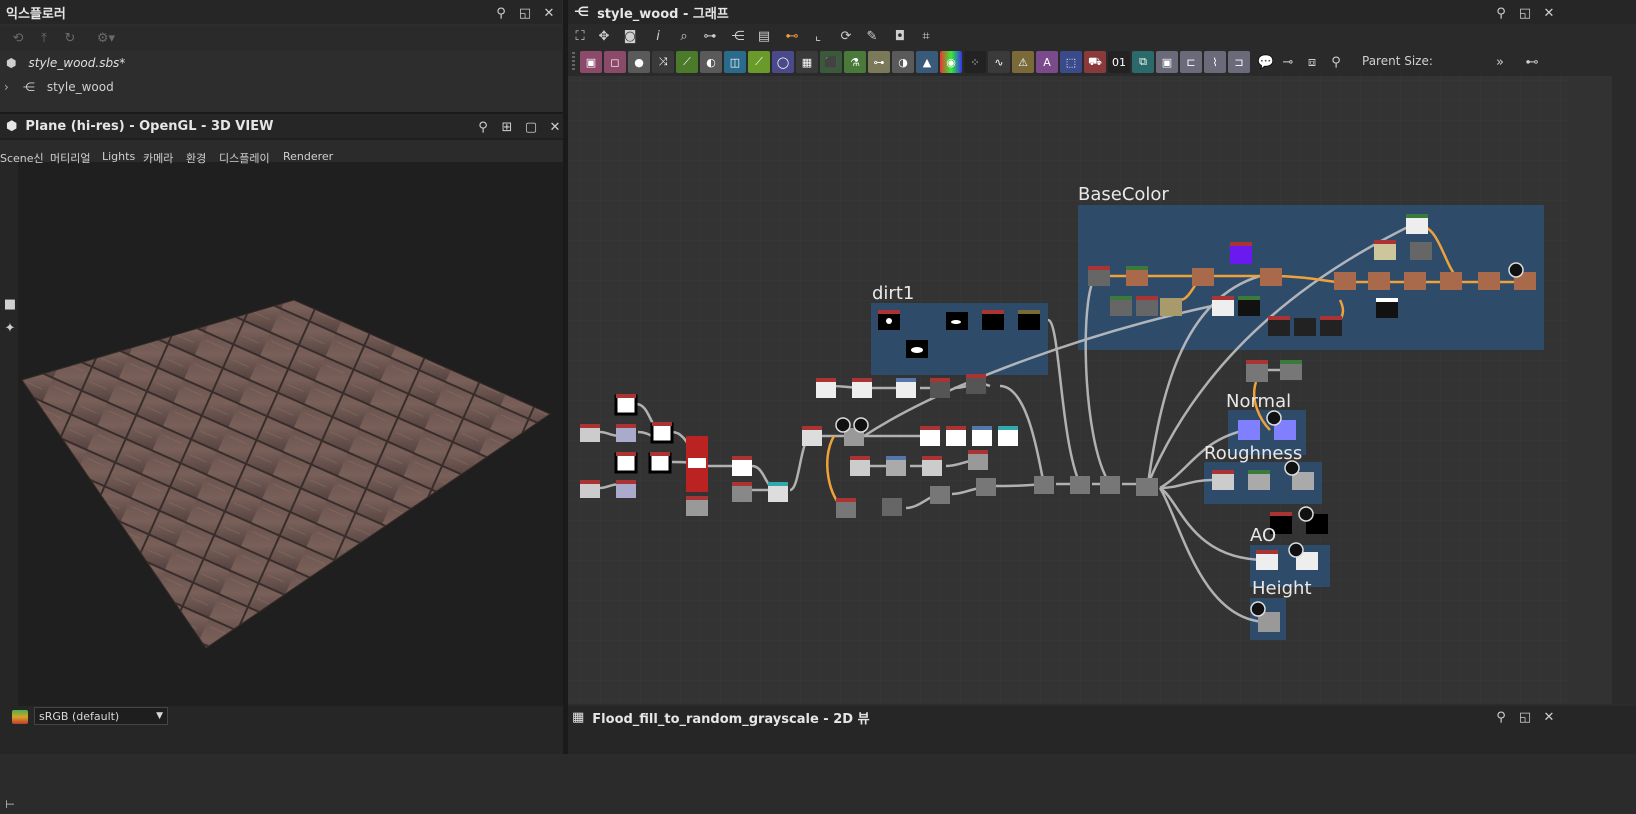 This screenshot has width=1636, height=814. Describe the element at coordinates (1239, 62) in the screenshot. I see `output-node-icon: ⊐` at that location.